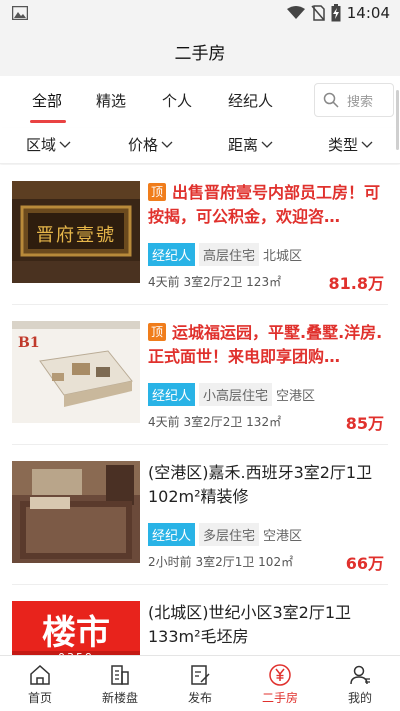  What do you see at coordinates (360, 102) in the screenshot?
I see `search-placeholder: 搜索` at bounding box center [360, 102].